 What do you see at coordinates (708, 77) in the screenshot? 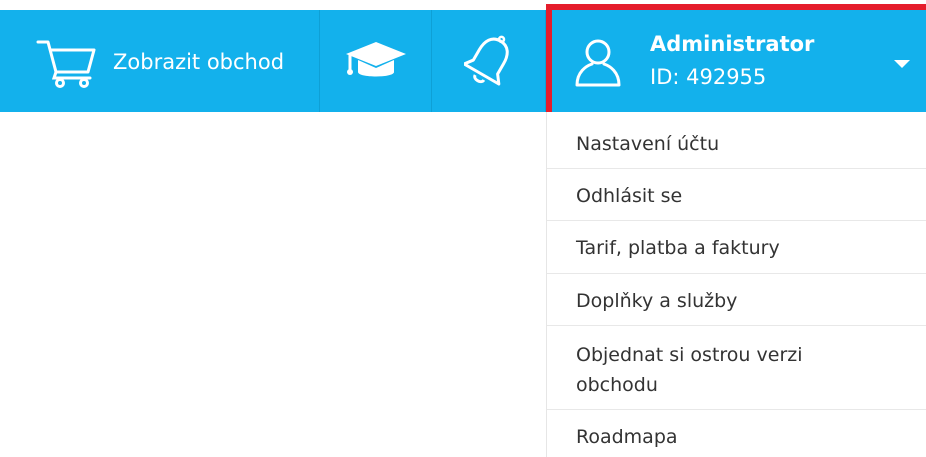
I see `account-id: ID: 492955` at bounding box center [708, 77].